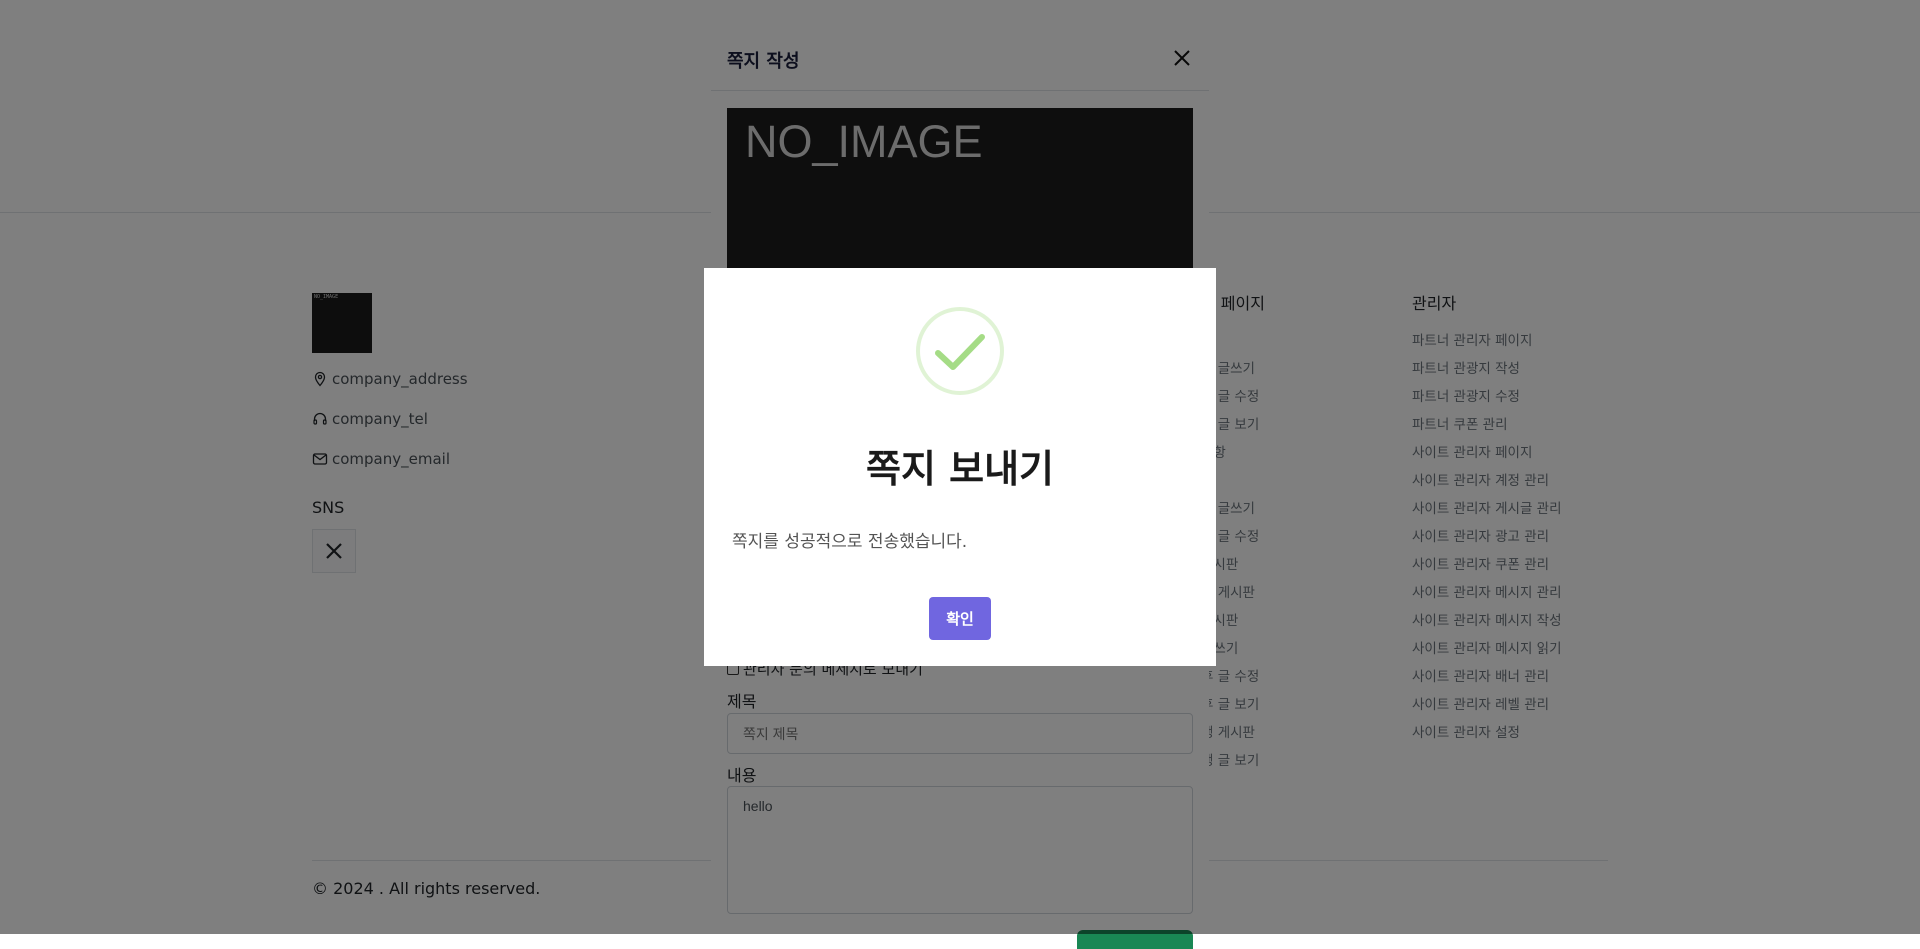  Describe the element at coordinates (960, 618) in the screenshot. I see `confirm-button: 확인` at that location.